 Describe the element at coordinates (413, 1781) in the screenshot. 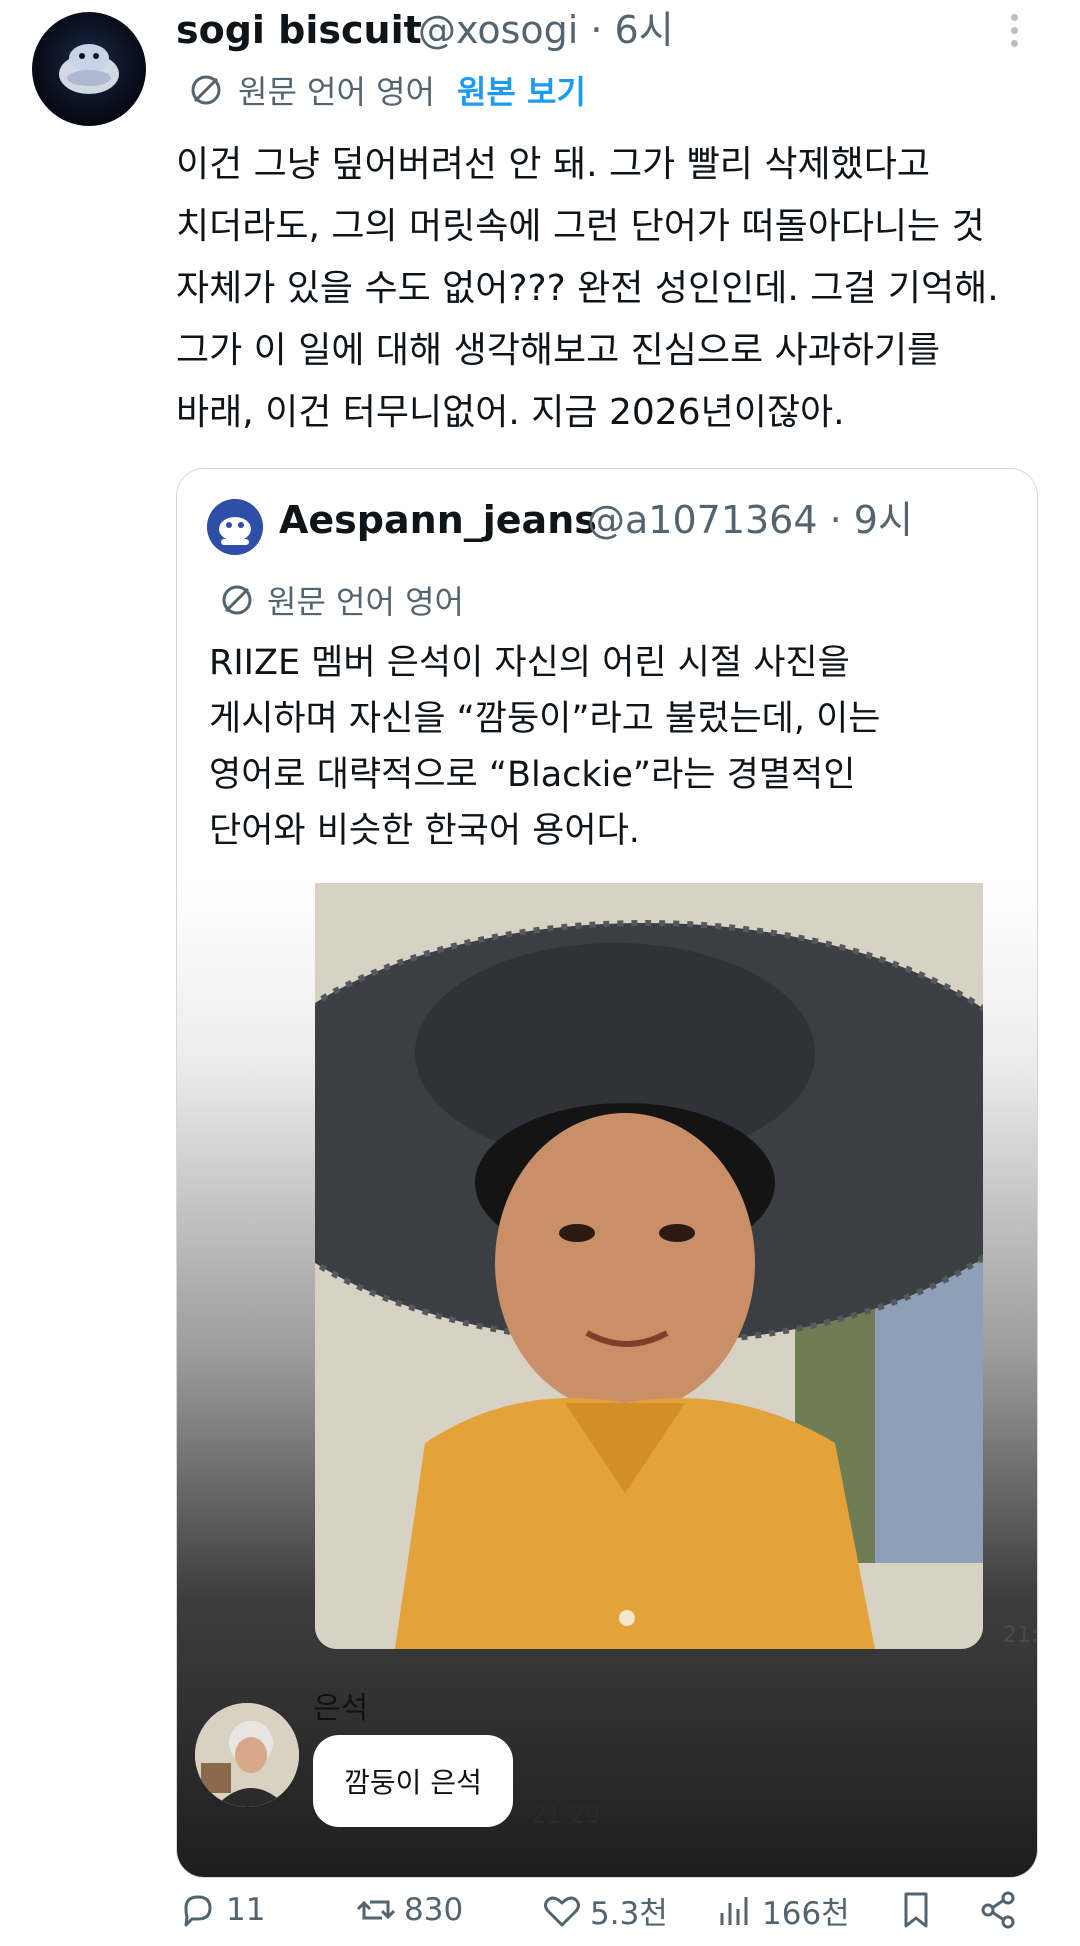

I see `chat-message-bubble: 깜둥이 은석` at that location.